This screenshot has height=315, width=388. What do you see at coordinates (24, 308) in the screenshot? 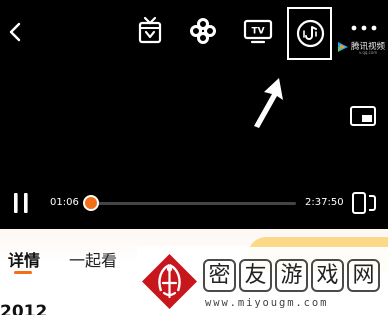
I see `release-year: 2012` at bounding box center [24, 308].